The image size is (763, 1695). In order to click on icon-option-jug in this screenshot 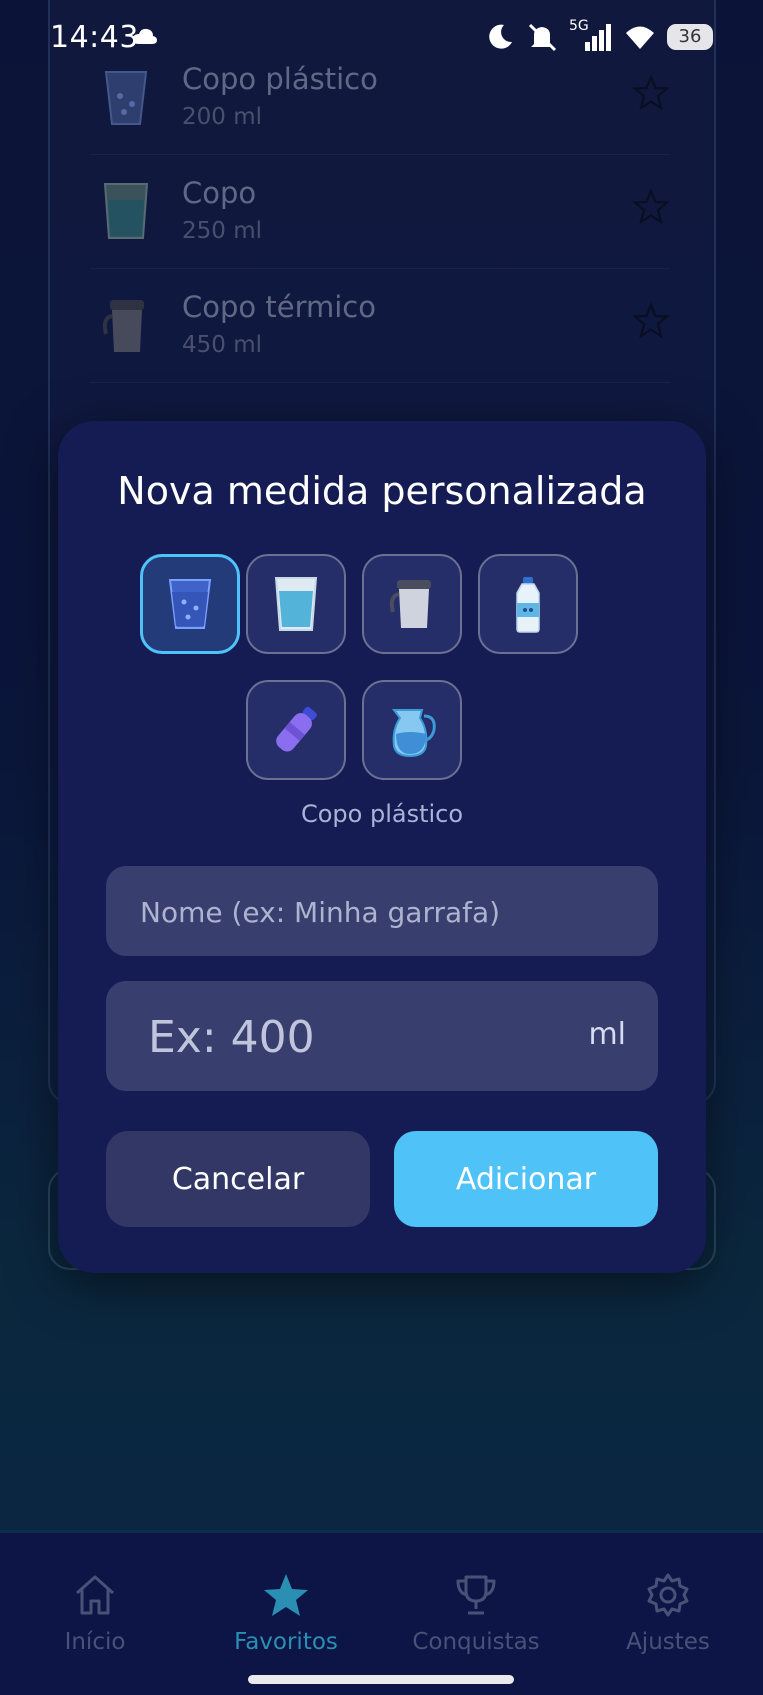, I will do `click(412, 730)`.